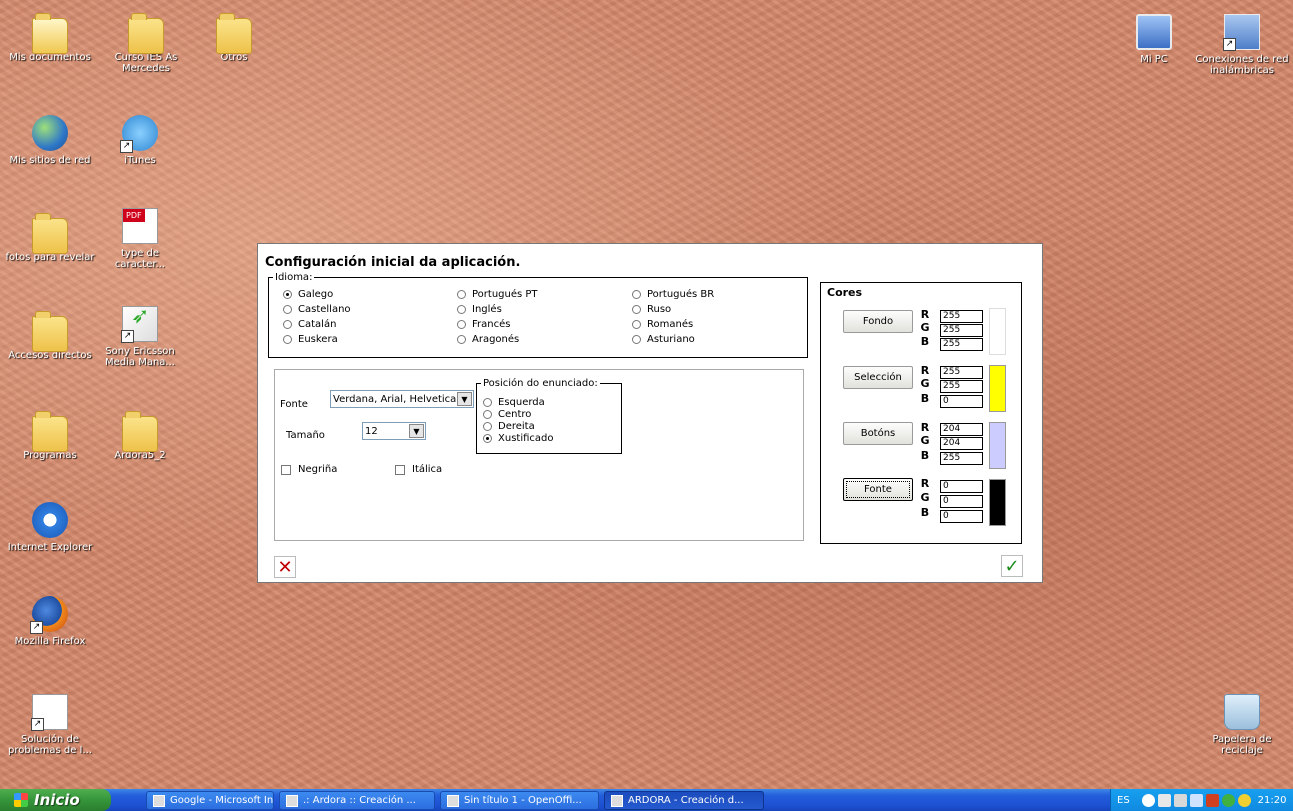  Describe the element at coordinates (1242, 65) in the screenshot. I see `desktop-icon-label: Conexiones de red inalámbricas` at that location.